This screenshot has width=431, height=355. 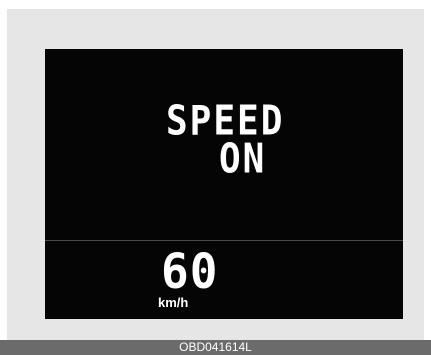 What do you see at coordinates (173, 302) in the screenshot?
I see `speed-unit: km/h` at bounding box center [173, 302].